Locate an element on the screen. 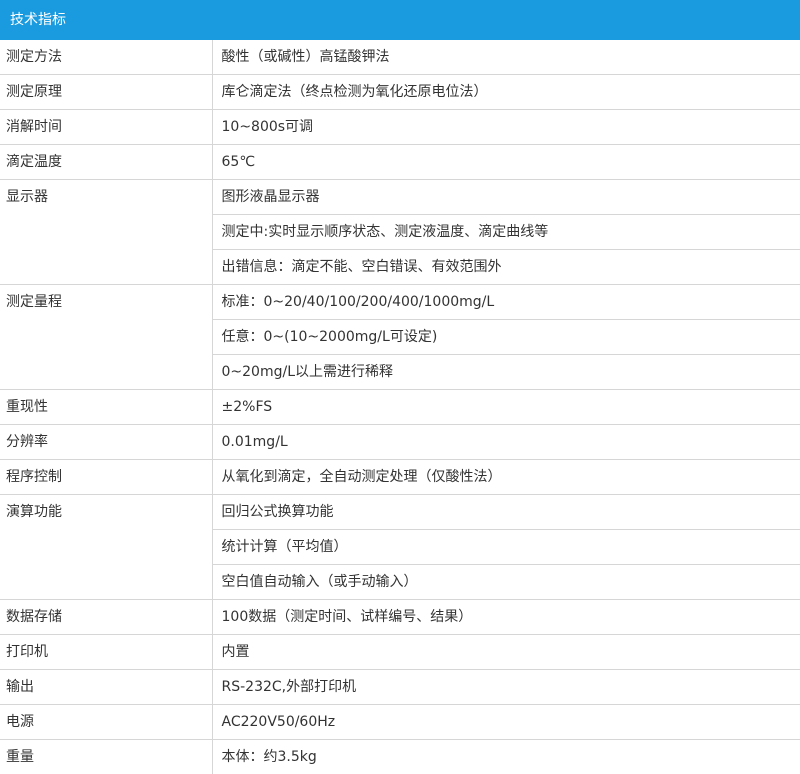 The width and height of the screenshot is (800, 774). table-row: 重量本体：约3.5kg is located at coordinates (400, 757).